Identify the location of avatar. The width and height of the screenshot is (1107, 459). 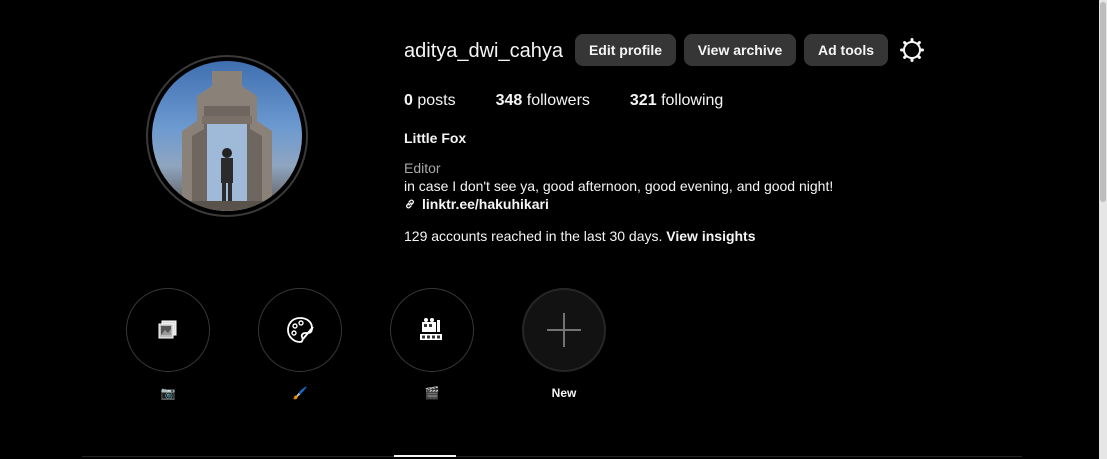
(227, 136).